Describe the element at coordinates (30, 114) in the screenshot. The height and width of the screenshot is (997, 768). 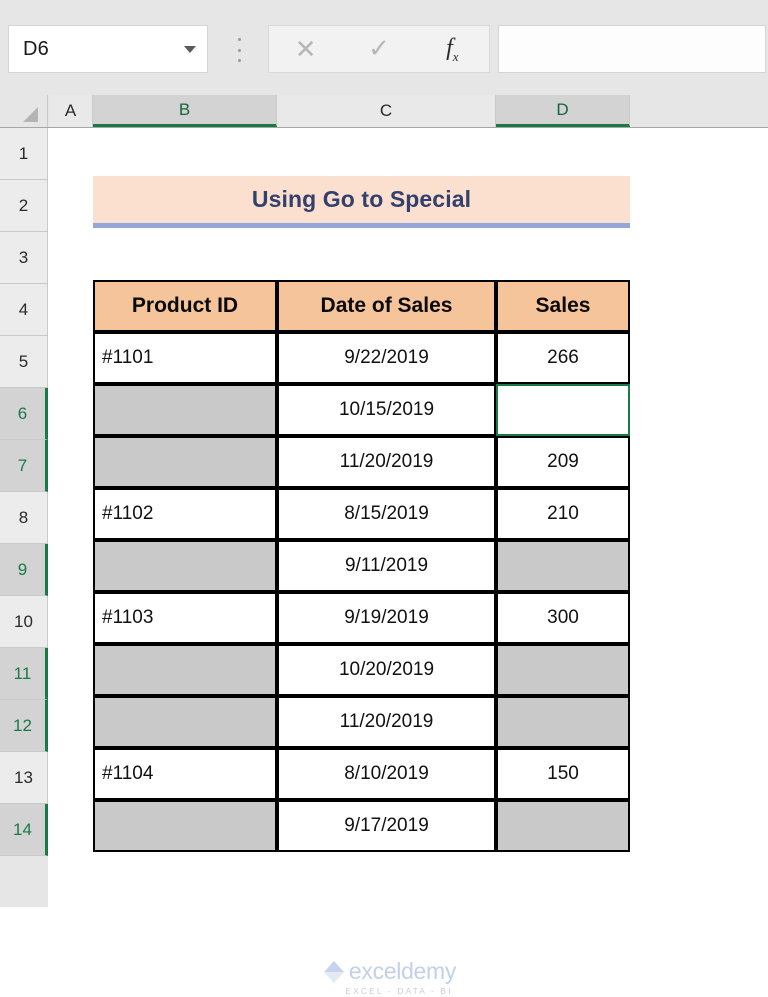
I see `select-all-triangle-icon` at that location.